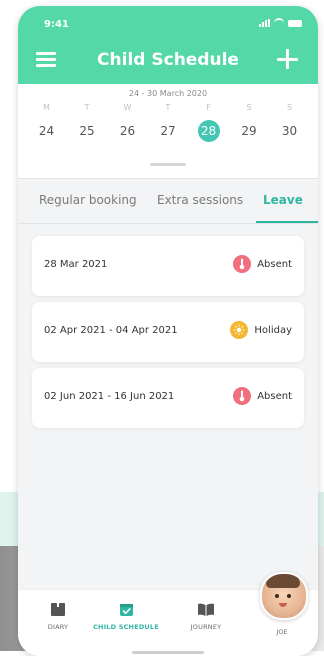 Image resolution: width=324 pixels, height=656 pixels. I want to click on wifi-icon, so click(279, 23).